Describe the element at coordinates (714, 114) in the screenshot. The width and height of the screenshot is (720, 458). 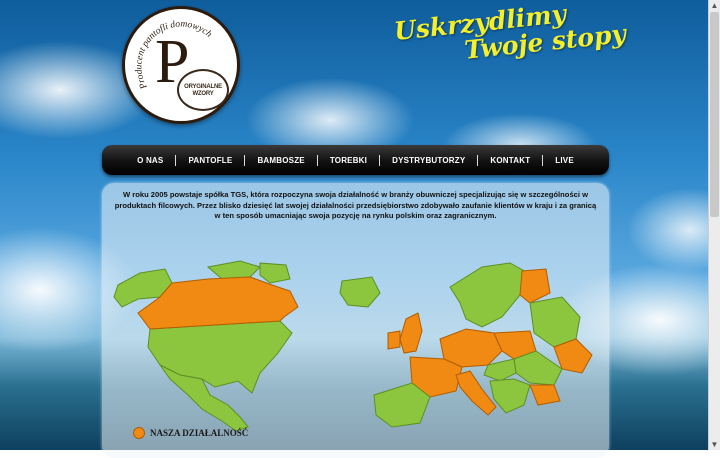
I see `scrollbar-thumb` at that location.